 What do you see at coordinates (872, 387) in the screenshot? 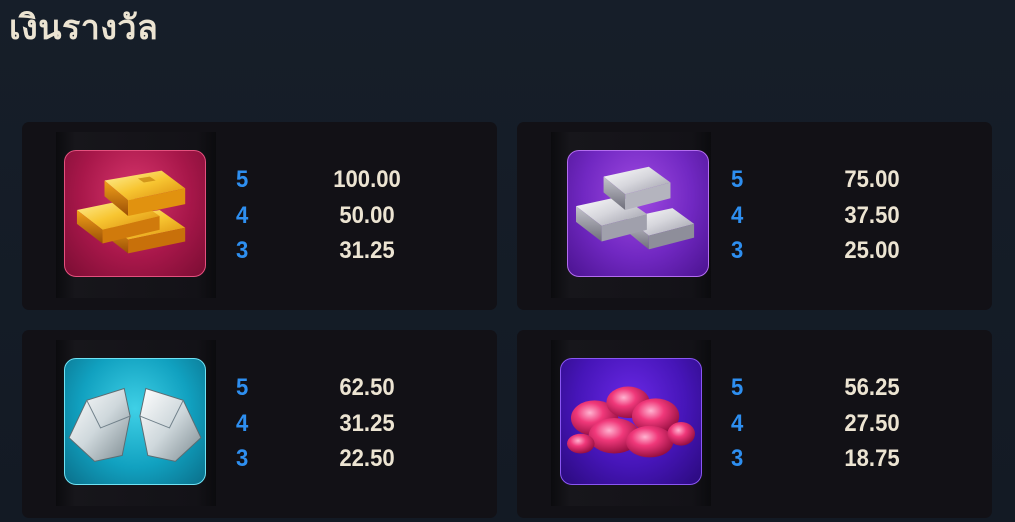
I see `payout-amount: 56.25` at bounding box center [872, 387].